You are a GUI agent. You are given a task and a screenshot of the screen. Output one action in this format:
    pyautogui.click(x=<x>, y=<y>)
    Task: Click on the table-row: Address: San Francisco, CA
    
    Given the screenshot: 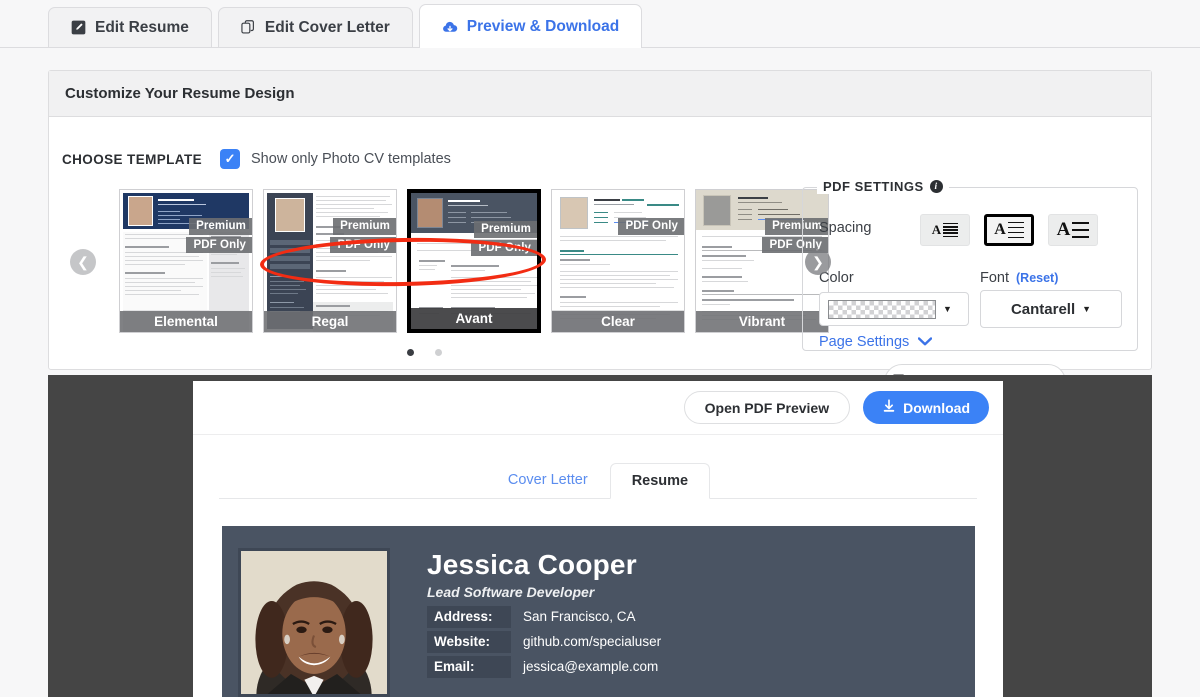 What is the action you would take?
    pyautogui.click(x=544, y=616)
    